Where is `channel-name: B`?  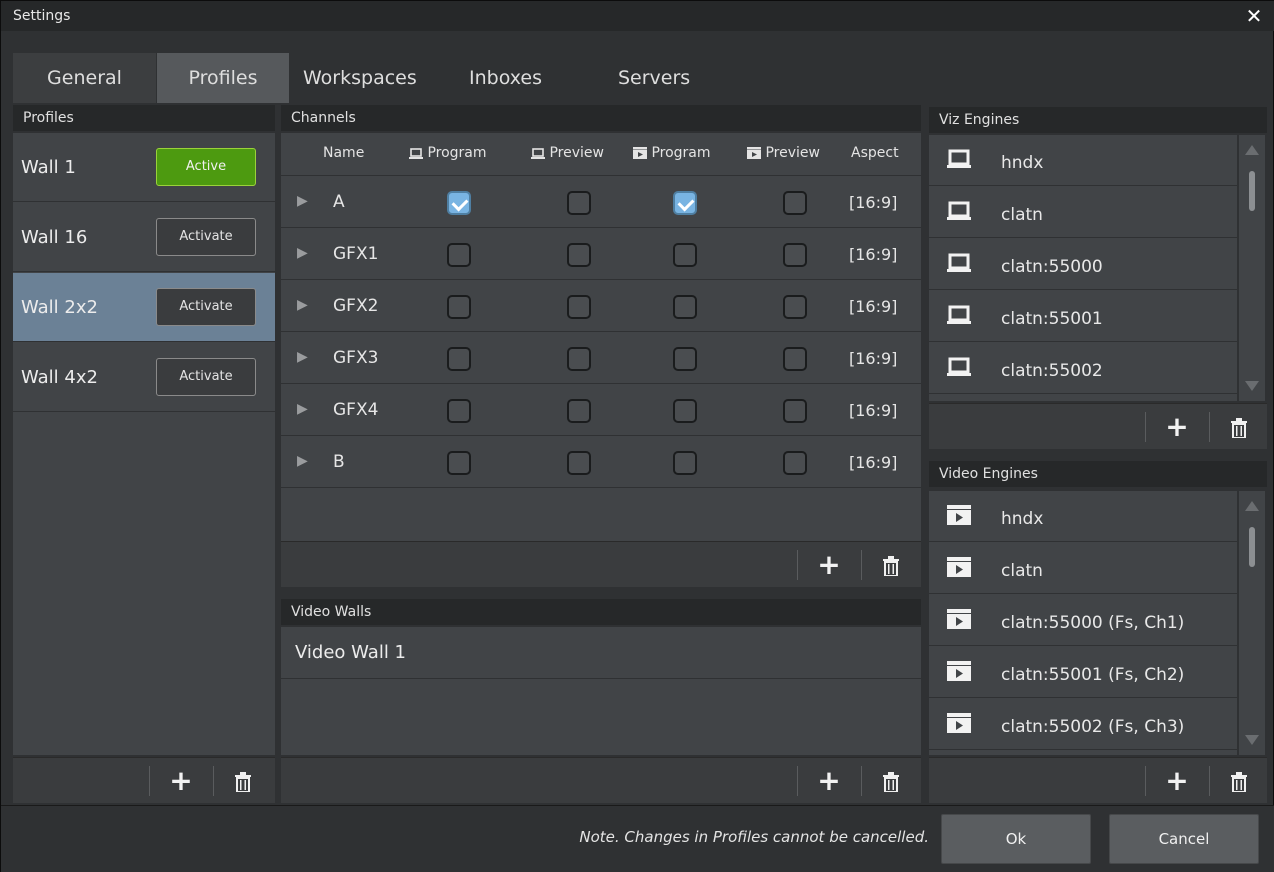
channel-name: B is located at coordinates (339, 462).